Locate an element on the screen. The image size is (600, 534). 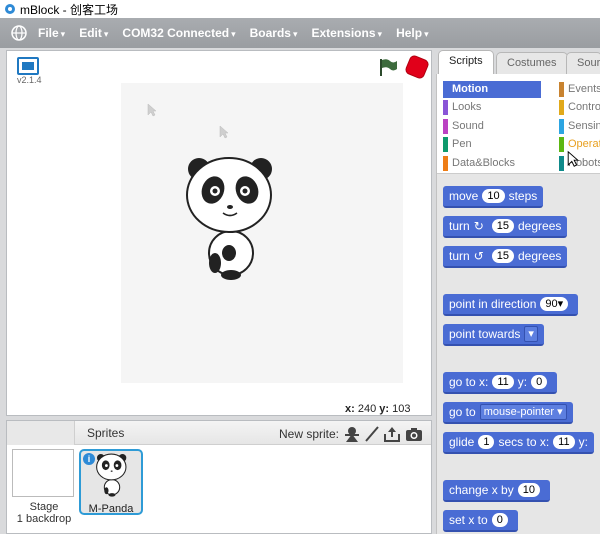
category-sensing: Sensin is located at coordinates (579, 126).